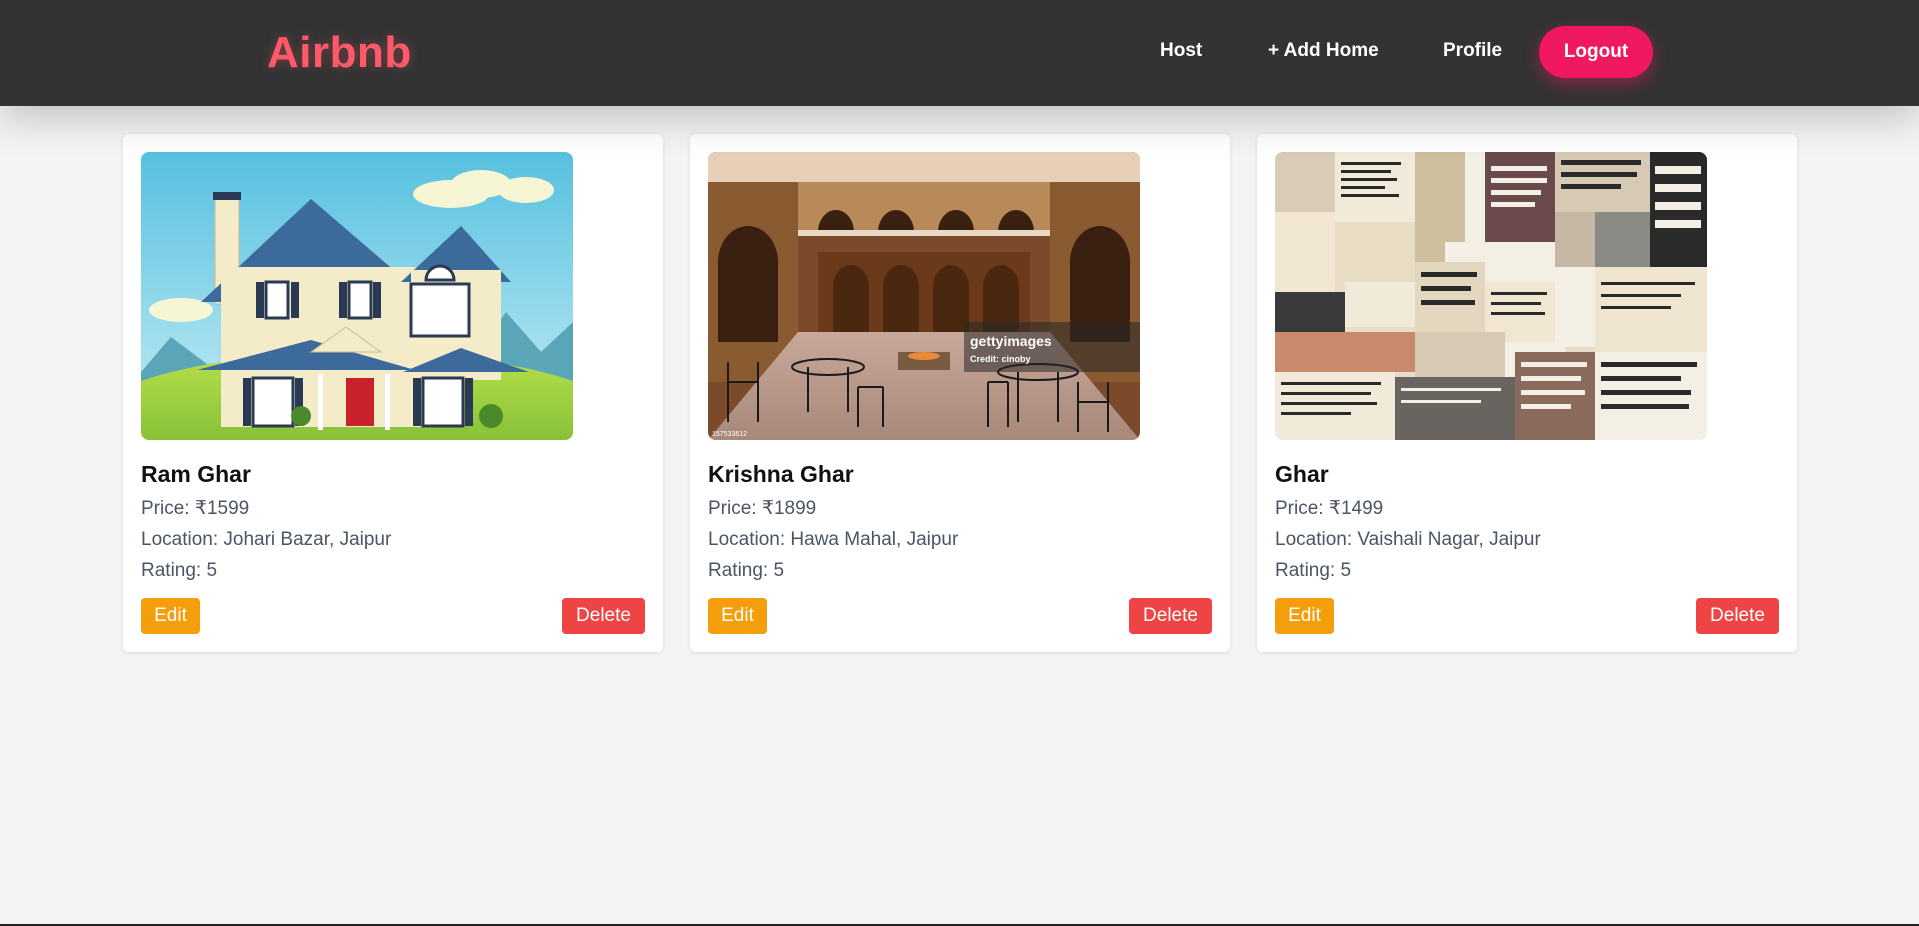 Image resolution: width=1919 pixels, height=926 pixels. Describe the element at coordinates (196, 474) in the screenshot. I see `home-name: Ram Ghar` at that location.